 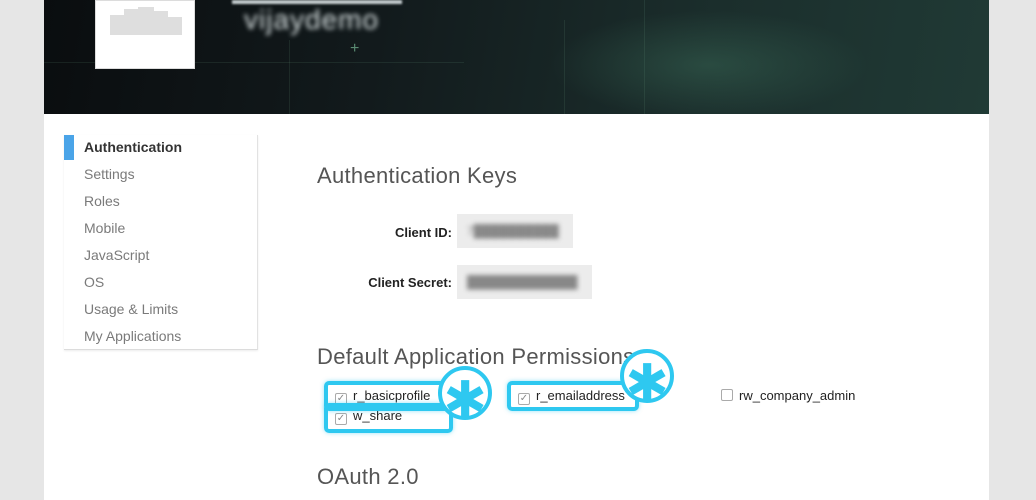 I want to click on sidebar-item-label: OS, so click(x=94, y=282).